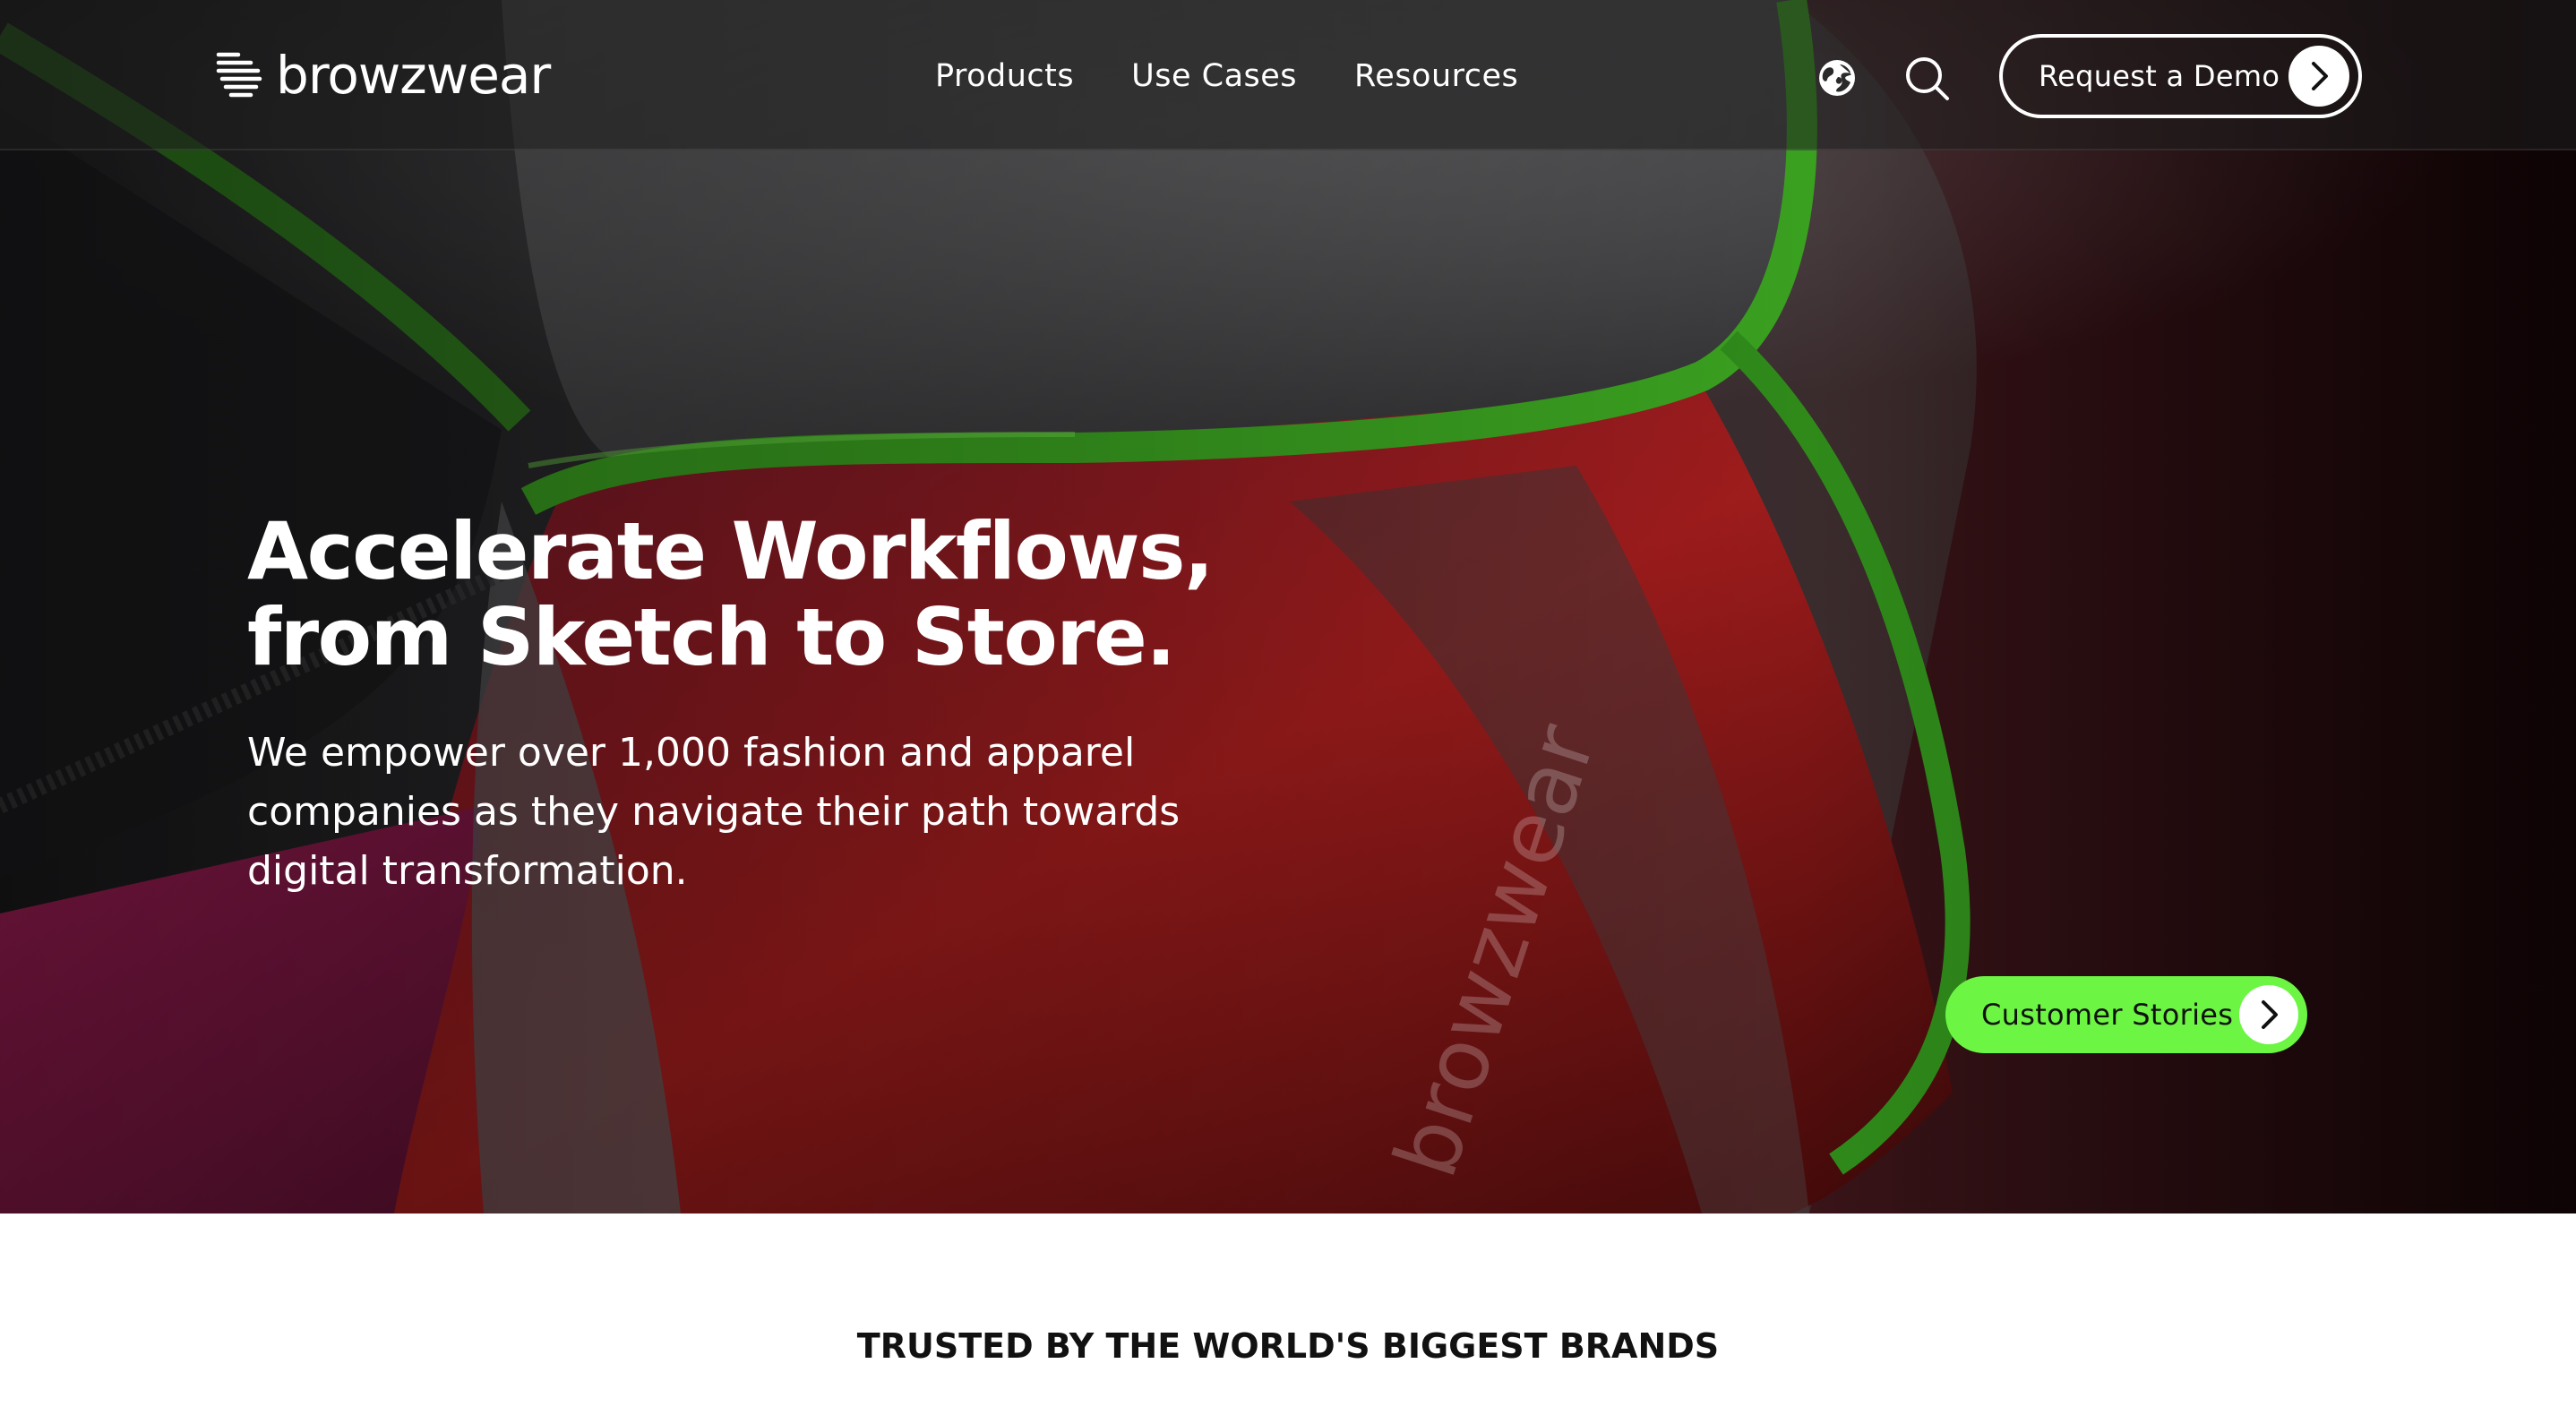 Image resolution: width=2576 pixels, height=1415 pixels. Describe the element at coordinates (2107, 1015) in the screenshot. I see `customer-stories-label: Customer Stories` at that location.